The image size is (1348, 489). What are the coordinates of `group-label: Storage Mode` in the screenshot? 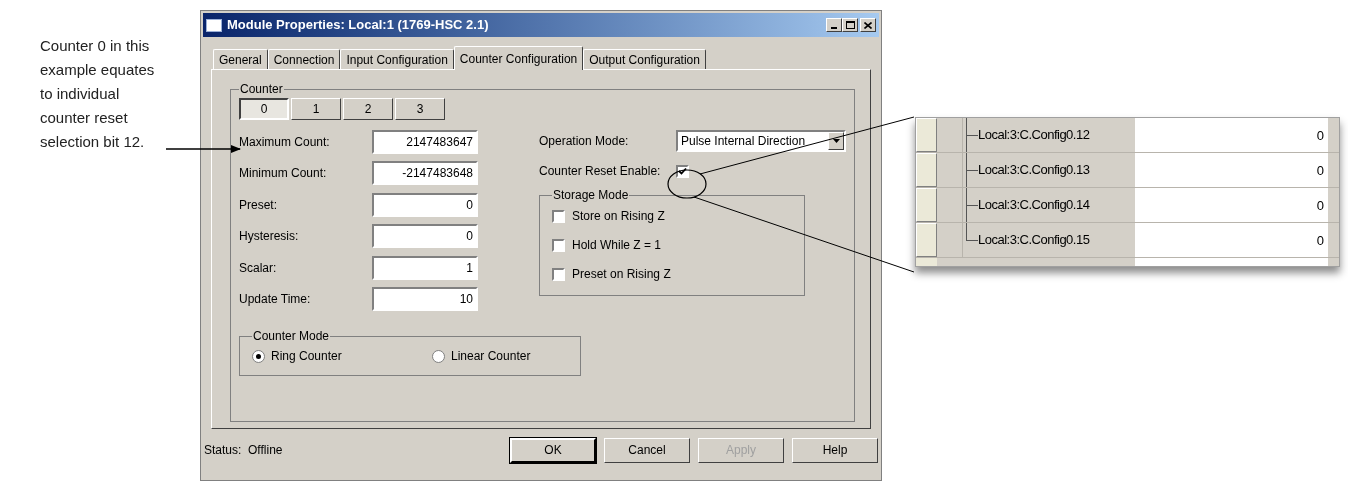 It's located at (591, 195).